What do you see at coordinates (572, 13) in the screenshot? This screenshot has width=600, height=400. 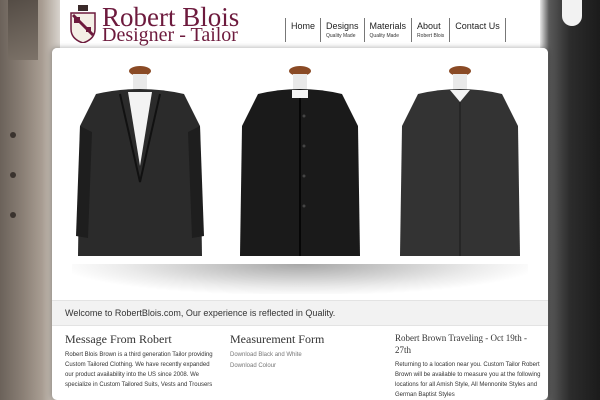 I see `background-collar` at bounding box center [572, 13].